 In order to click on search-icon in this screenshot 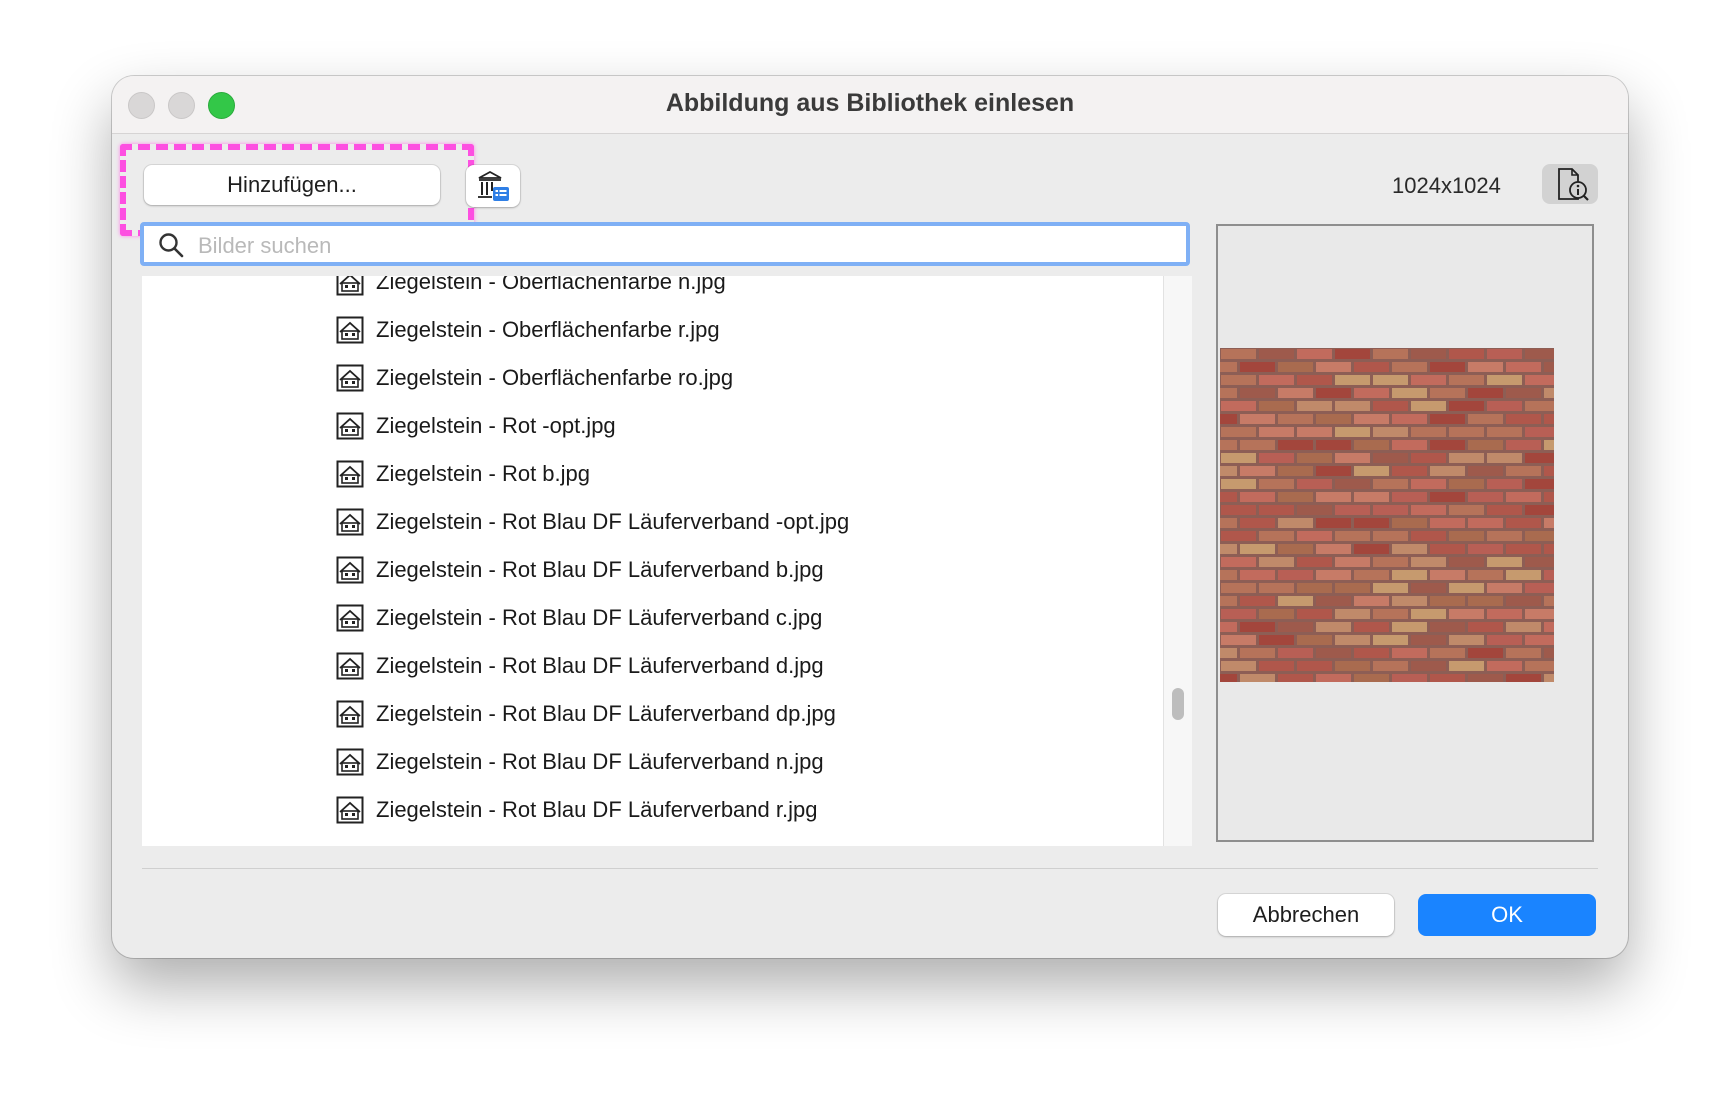, I will do `click(171, 245)`.